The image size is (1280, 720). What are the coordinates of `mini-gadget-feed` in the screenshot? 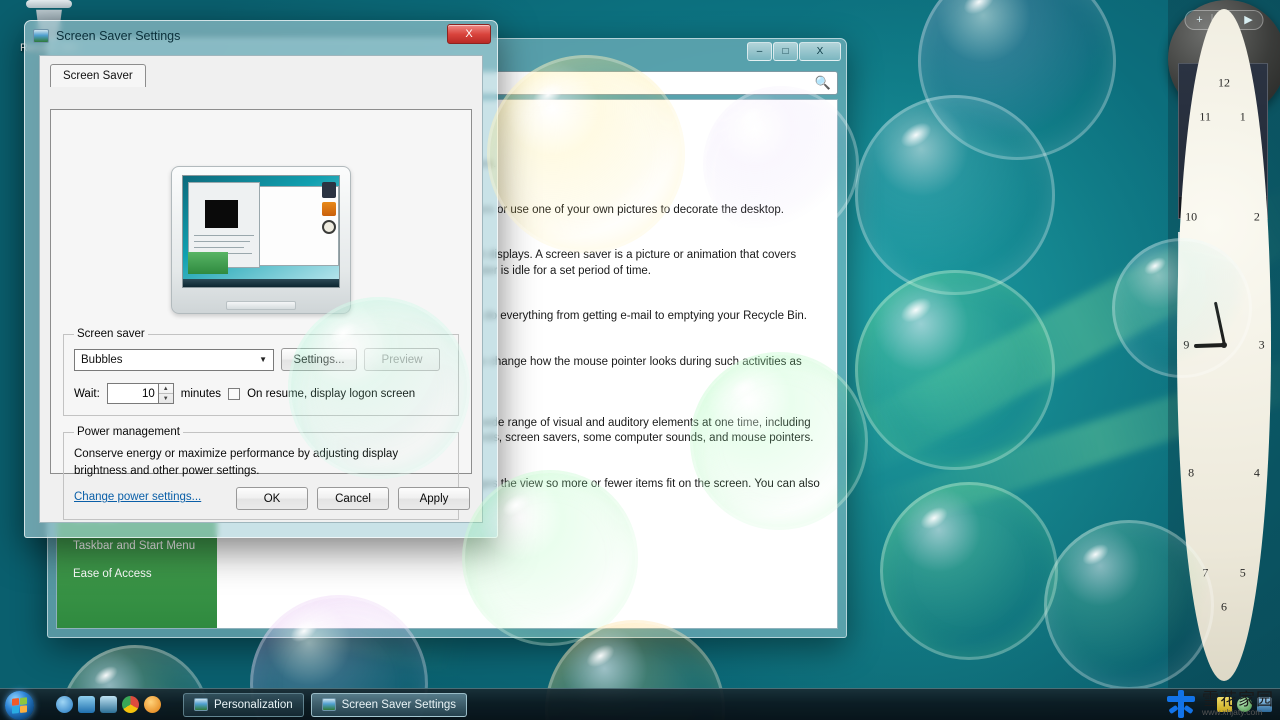 It's located at (329, 190).